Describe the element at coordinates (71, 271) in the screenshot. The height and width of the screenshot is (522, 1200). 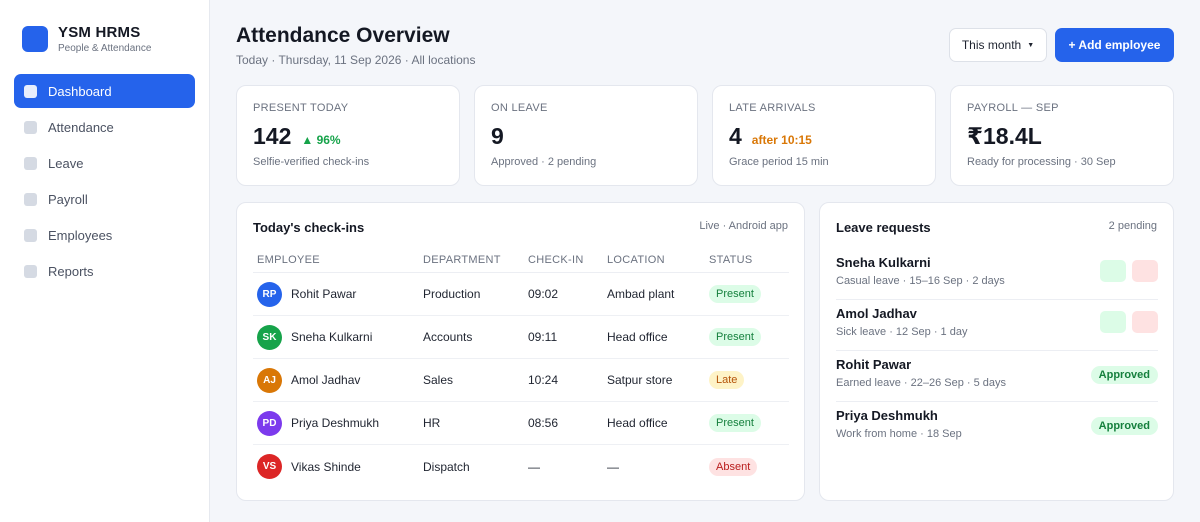
I see `sidebar-item-label: Reports` at that location.